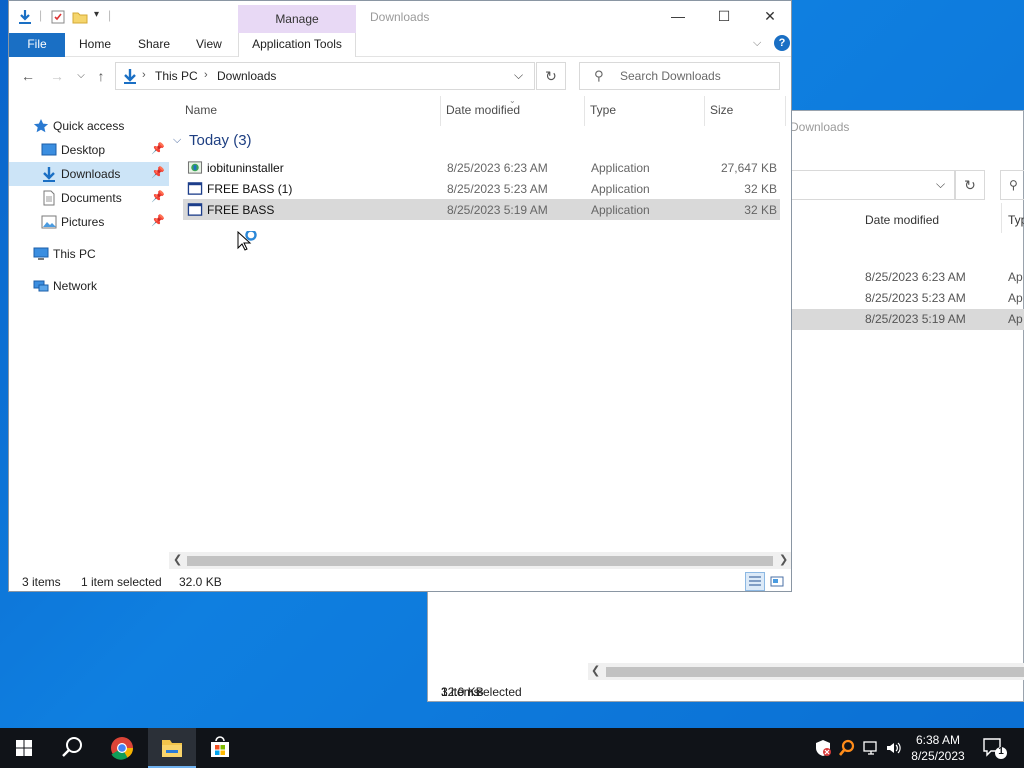  I want to click on breadcrumb-this-pc: This PC, so click(176, 76).